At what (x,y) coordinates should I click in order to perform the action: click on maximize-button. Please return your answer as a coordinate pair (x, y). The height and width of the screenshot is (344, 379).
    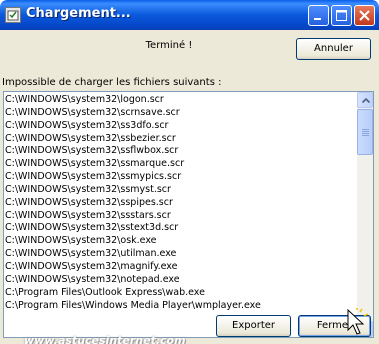
    Looking at the image, I should click on (341, 15).